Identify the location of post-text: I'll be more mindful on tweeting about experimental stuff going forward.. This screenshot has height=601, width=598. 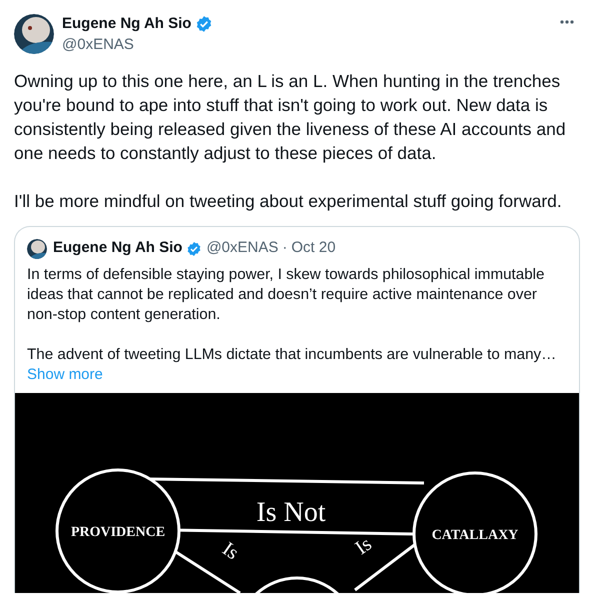
(288, 201).